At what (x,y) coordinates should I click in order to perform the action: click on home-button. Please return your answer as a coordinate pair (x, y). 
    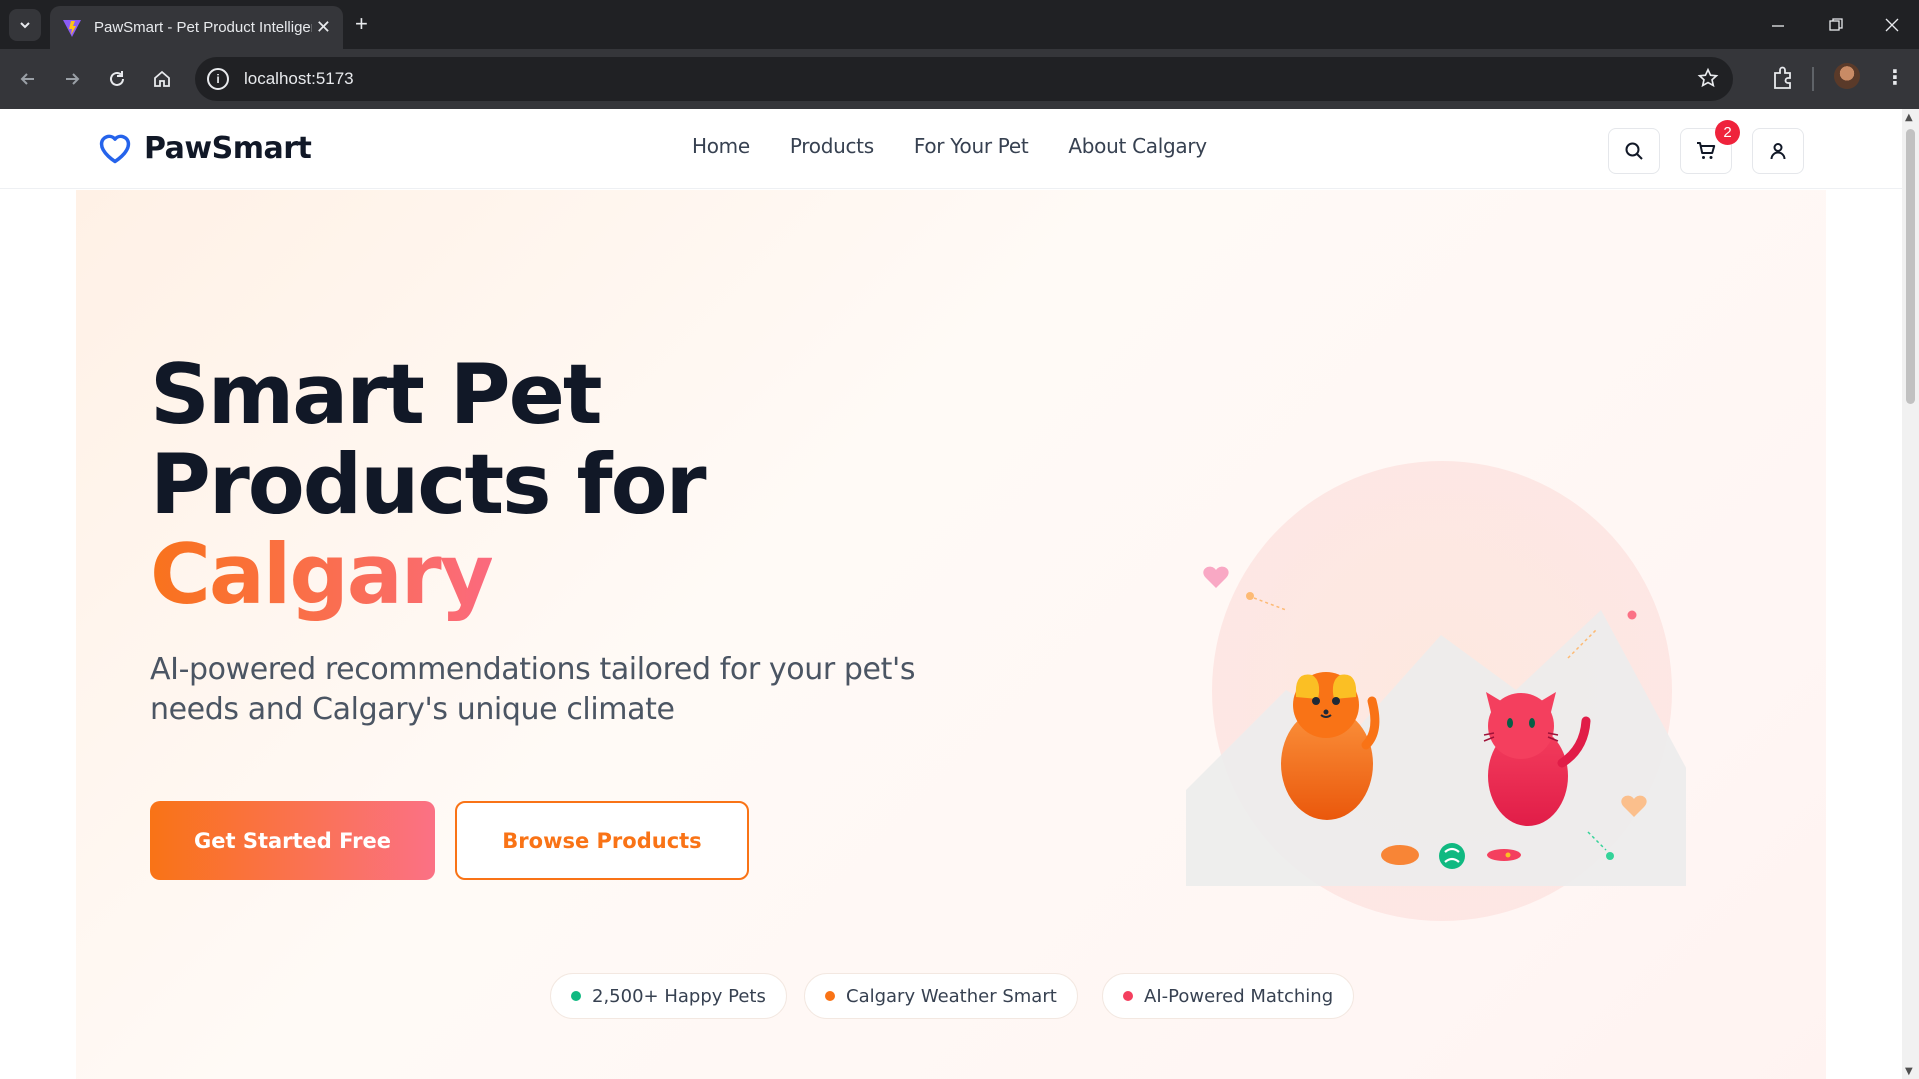
    Looking at the image, I should click on (162, 79).